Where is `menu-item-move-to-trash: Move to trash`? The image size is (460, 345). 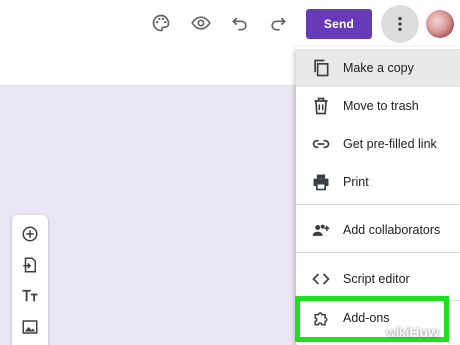
menu-item-move-to-trash: Move to trash is located at coordinates (378, 106).